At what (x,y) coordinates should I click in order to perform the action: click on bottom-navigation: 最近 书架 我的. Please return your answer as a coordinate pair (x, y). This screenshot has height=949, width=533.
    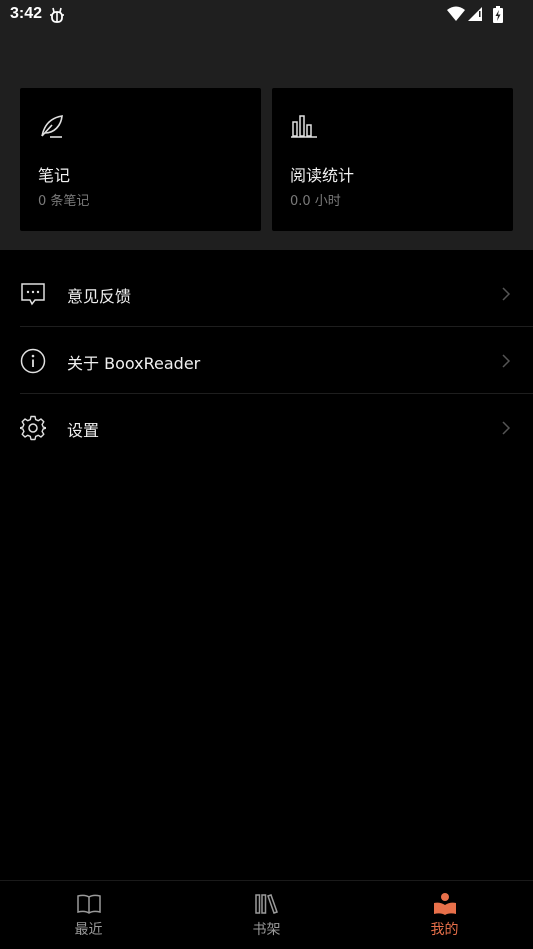
    Looking at the image, I should click on (266, 914).